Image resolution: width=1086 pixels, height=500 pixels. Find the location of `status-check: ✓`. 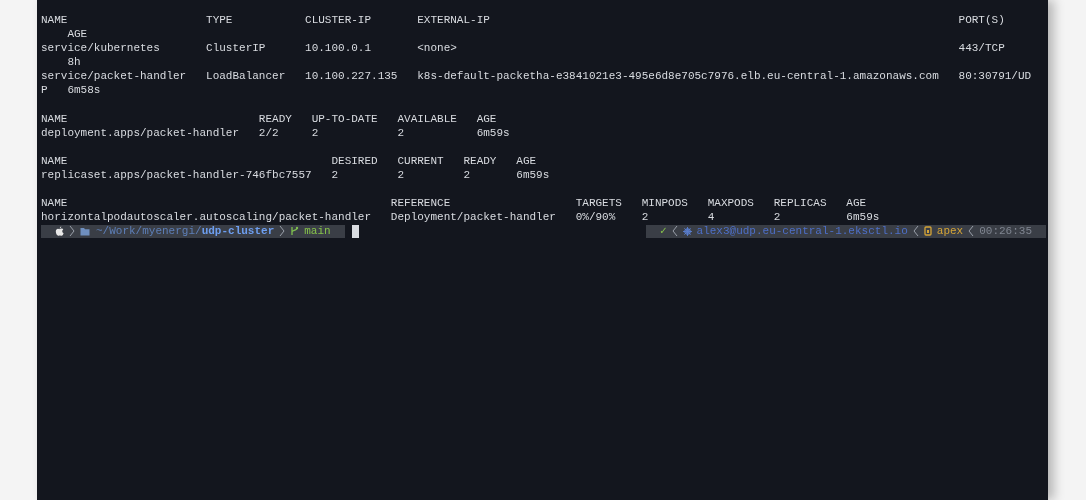

status-check: ✓ is located at coordinates (663, 231).